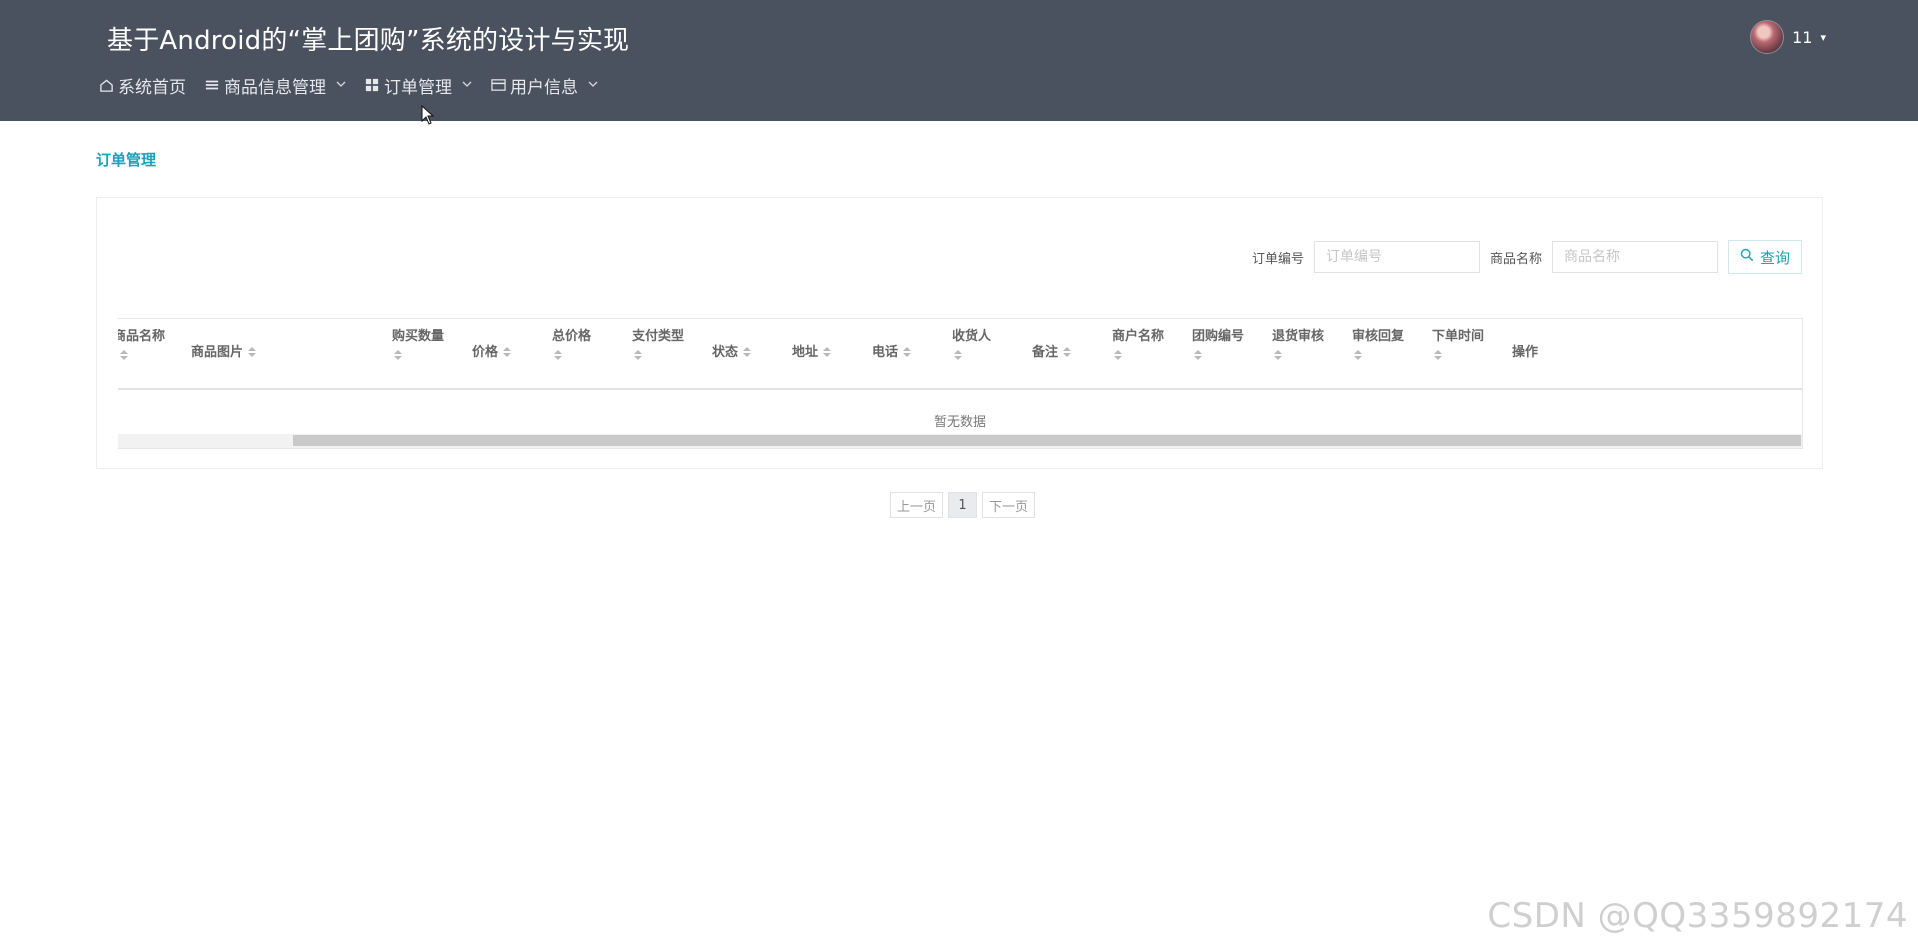  What do you see at coordinates (1138, 345) in the screenshot?
I see `column-header: 商户名称` at bounding box center [1138, 345].